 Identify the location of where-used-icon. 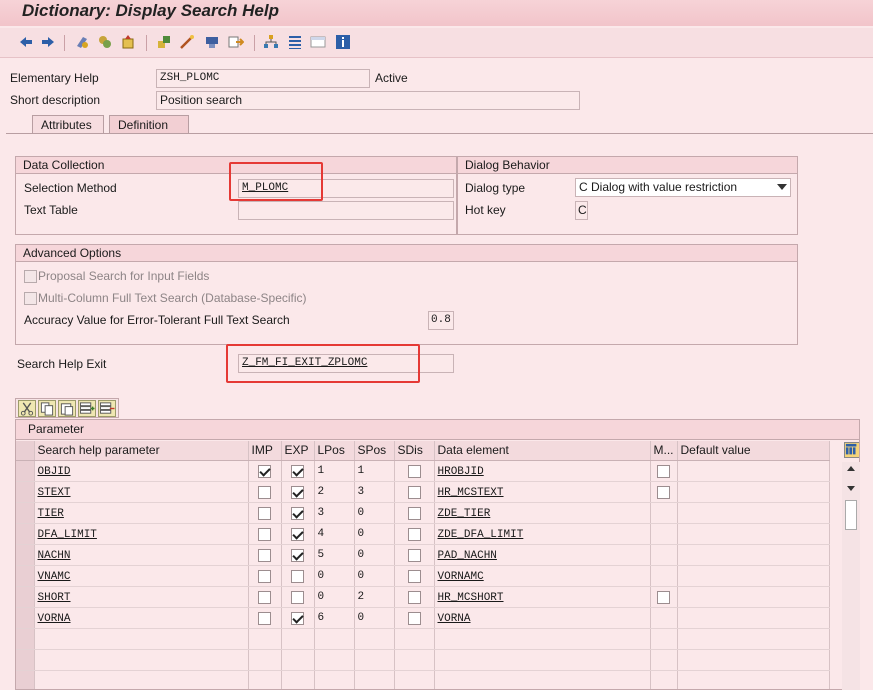
(212, 42).